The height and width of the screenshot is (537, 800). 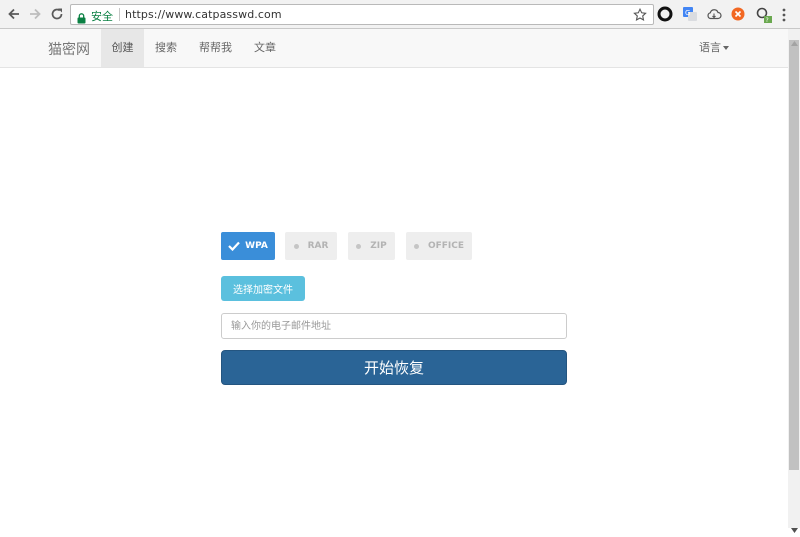 I want to click on type-office-button: OFFICE, so click(x=439, y=246).